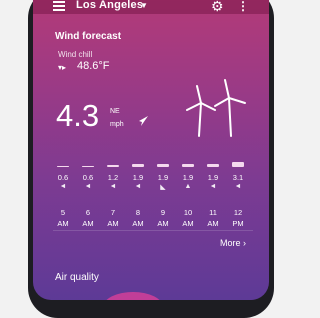 The image size is (320, 318). I want to click on wind-direction: NE, so click(115, 111).